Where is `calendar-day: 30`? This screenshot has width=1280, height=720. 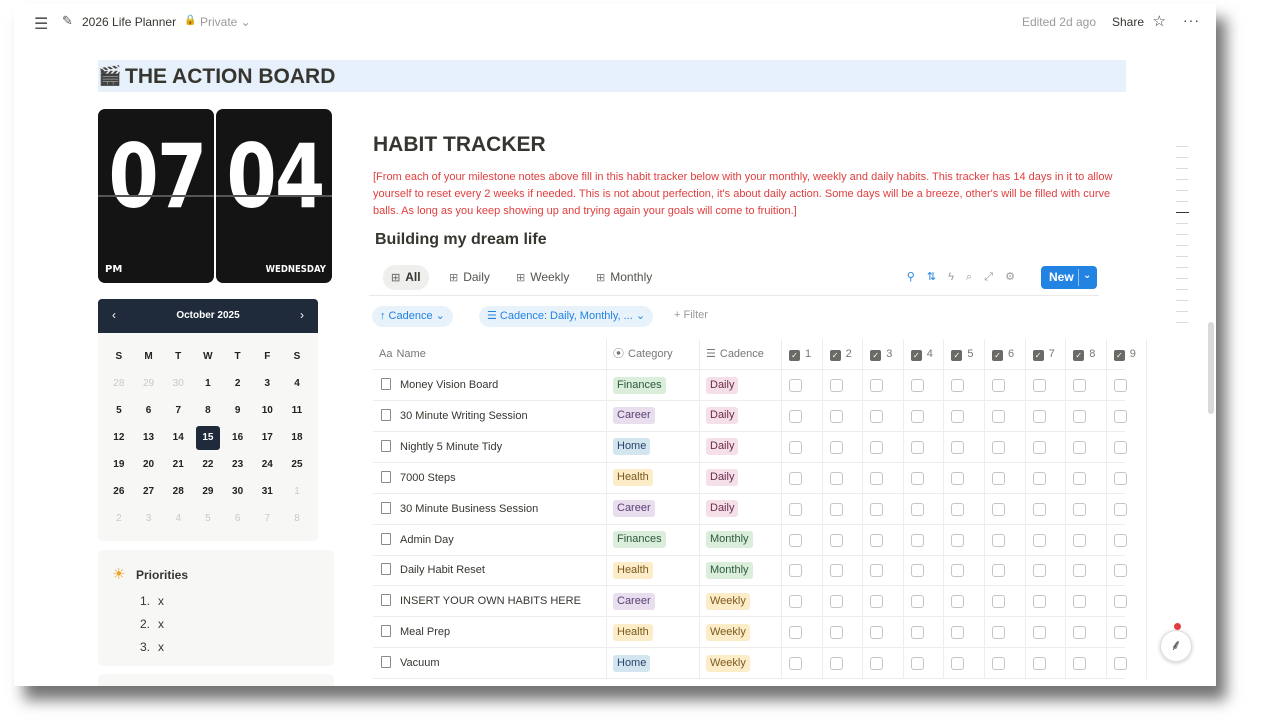
calendar-day: 30 is located at coordinates (178, 383).